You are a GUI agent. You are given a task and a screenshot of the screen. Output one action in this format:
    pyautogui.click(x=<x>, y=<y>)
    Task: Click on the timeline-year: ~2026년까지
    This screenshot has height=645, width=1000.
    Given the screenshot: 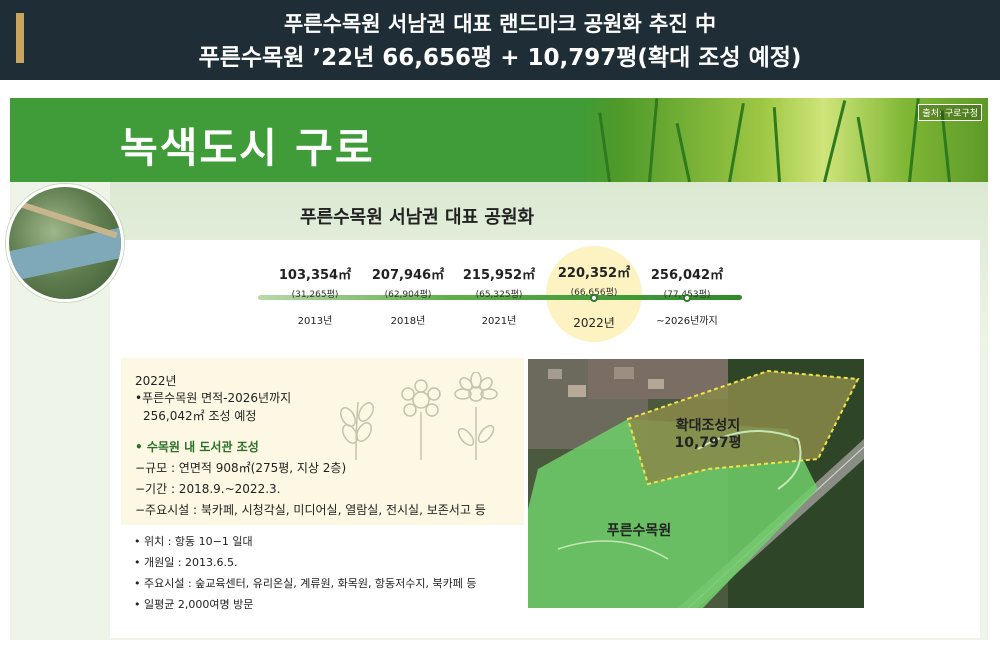 What is the action you would take?
    pyautogui.click(x=687, y=321)
    